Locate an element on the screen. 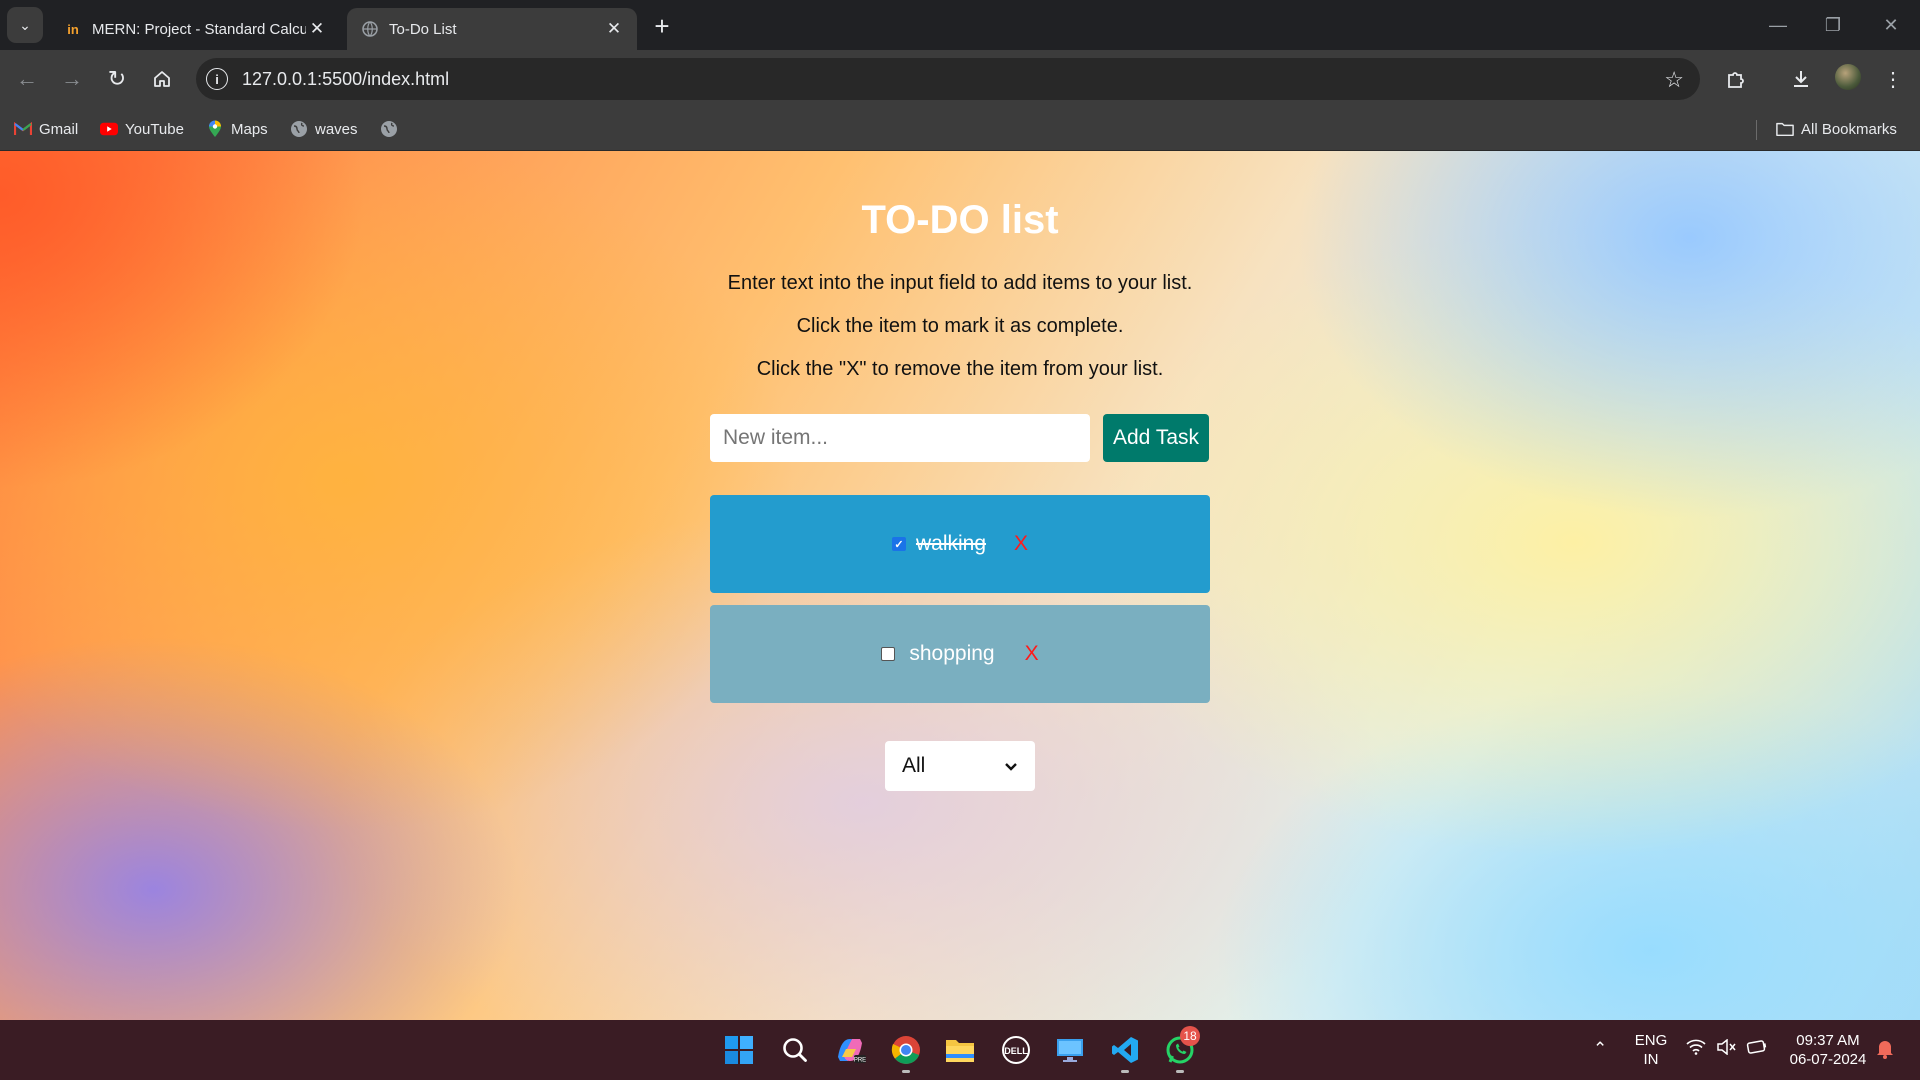  bookmark-label: YouTube is located at coordinates (154, 129).